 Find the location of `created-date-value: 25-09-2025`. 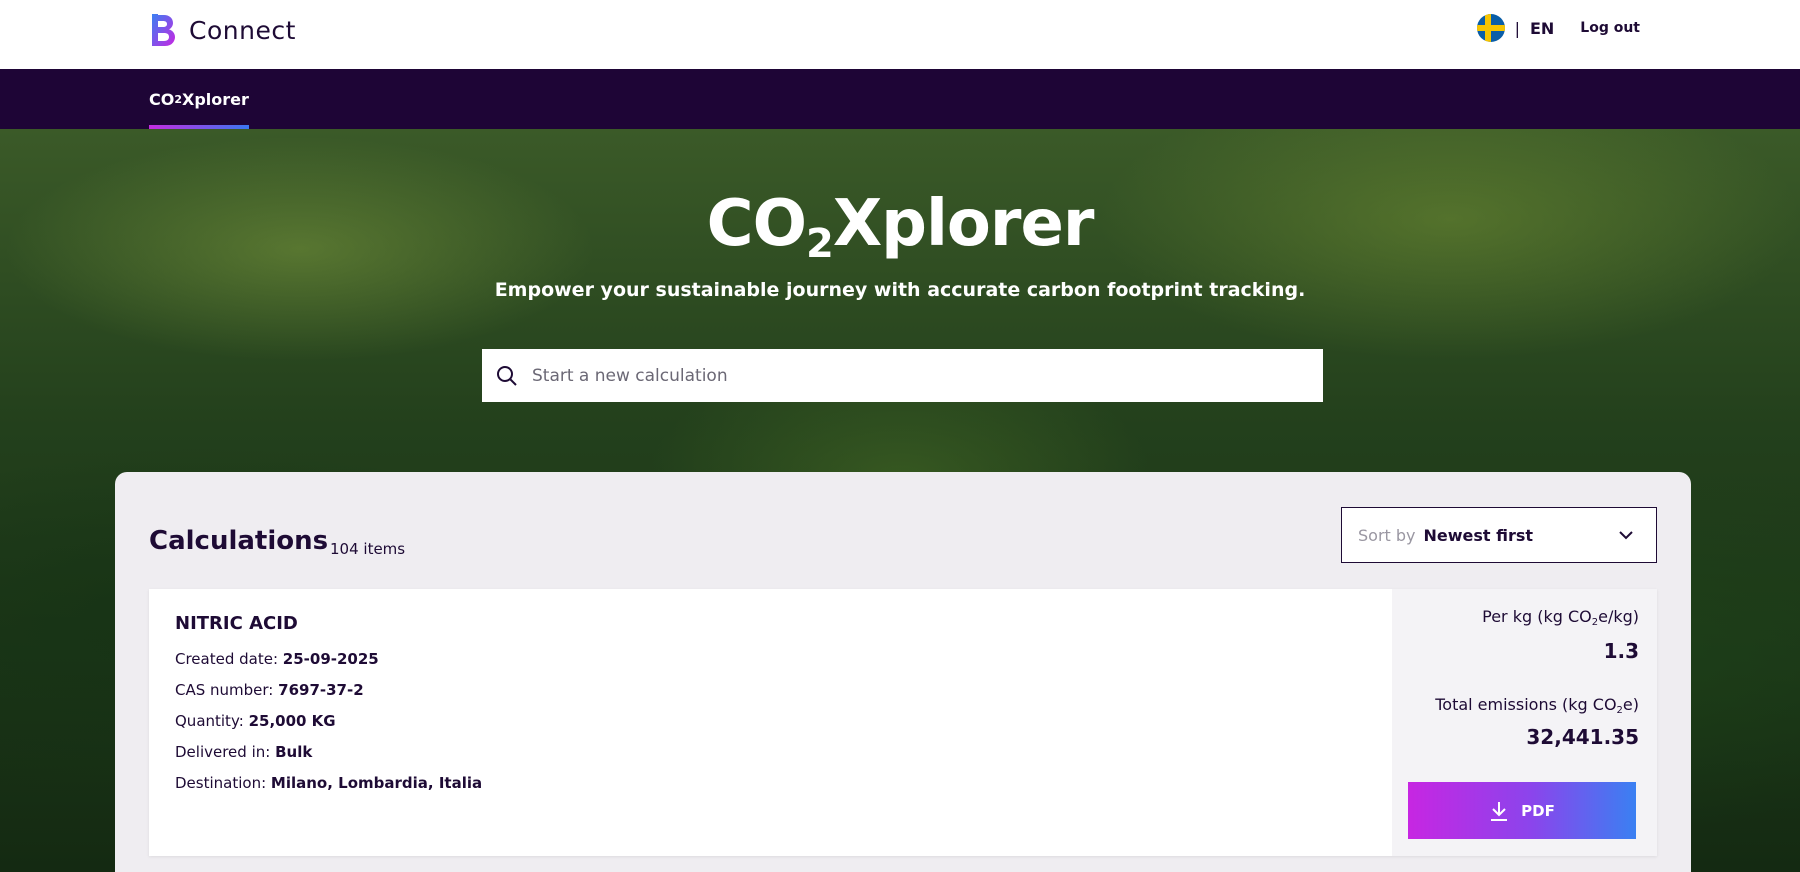

created-date-value: 25-09-2025 is located at coordinates (330, 659).